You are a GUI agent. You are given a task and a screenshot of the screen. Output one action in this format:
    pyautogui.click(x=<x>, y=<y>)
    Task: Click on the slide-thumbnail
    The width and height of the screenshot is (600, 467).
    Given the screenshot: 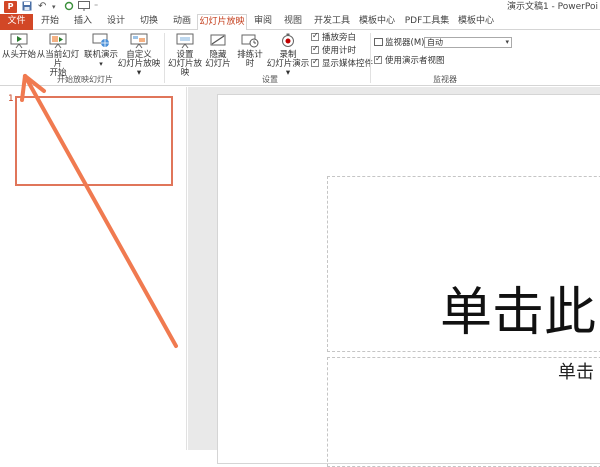 What is the action you would take?
    pyautogui.click(x=94, y=141)
    